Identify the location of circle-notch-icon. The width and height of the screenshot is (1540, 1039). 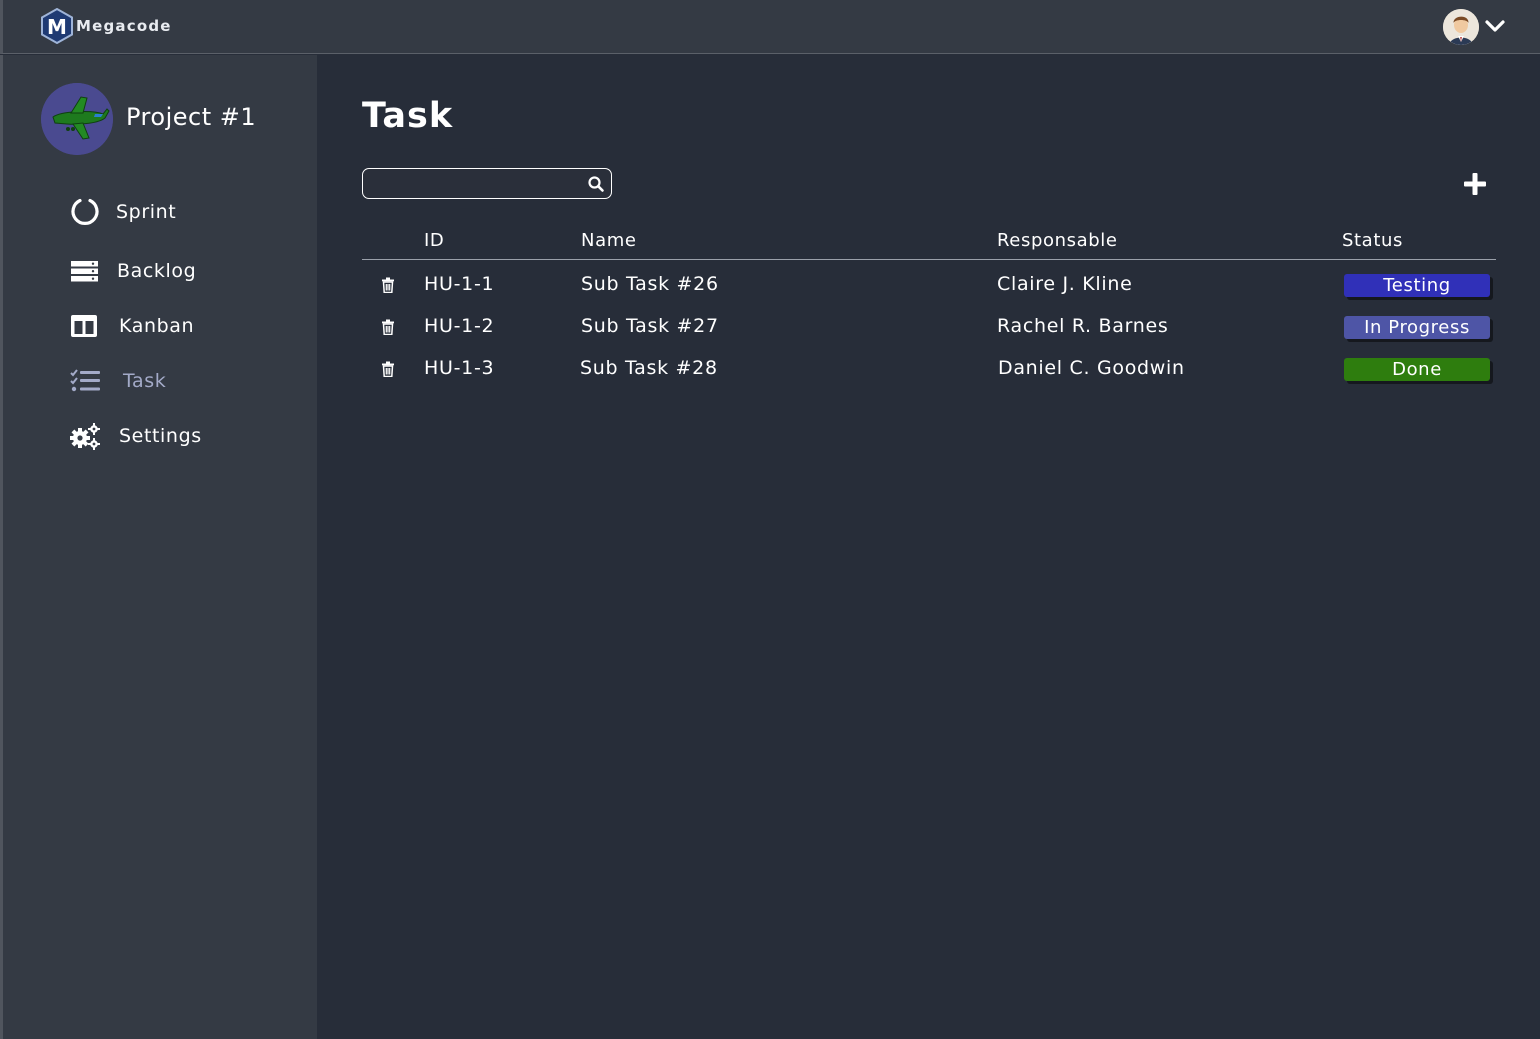
(85, 211).